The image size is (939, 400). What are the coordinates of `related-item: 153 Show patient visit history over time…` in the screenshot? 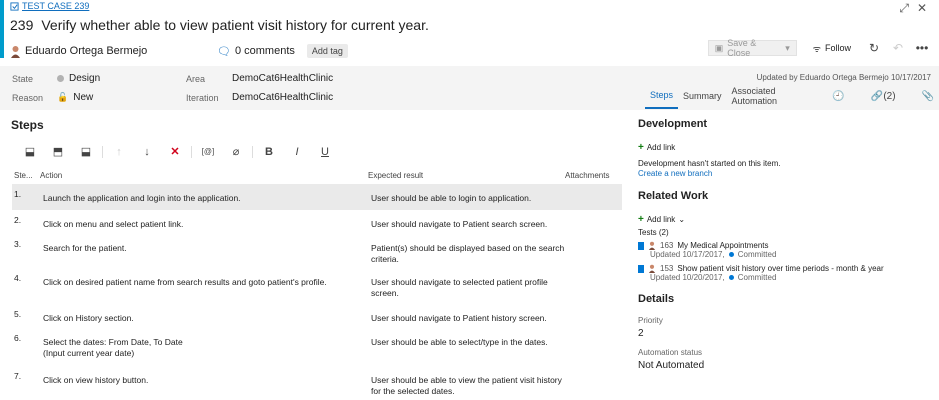 It's located at (788, 273).